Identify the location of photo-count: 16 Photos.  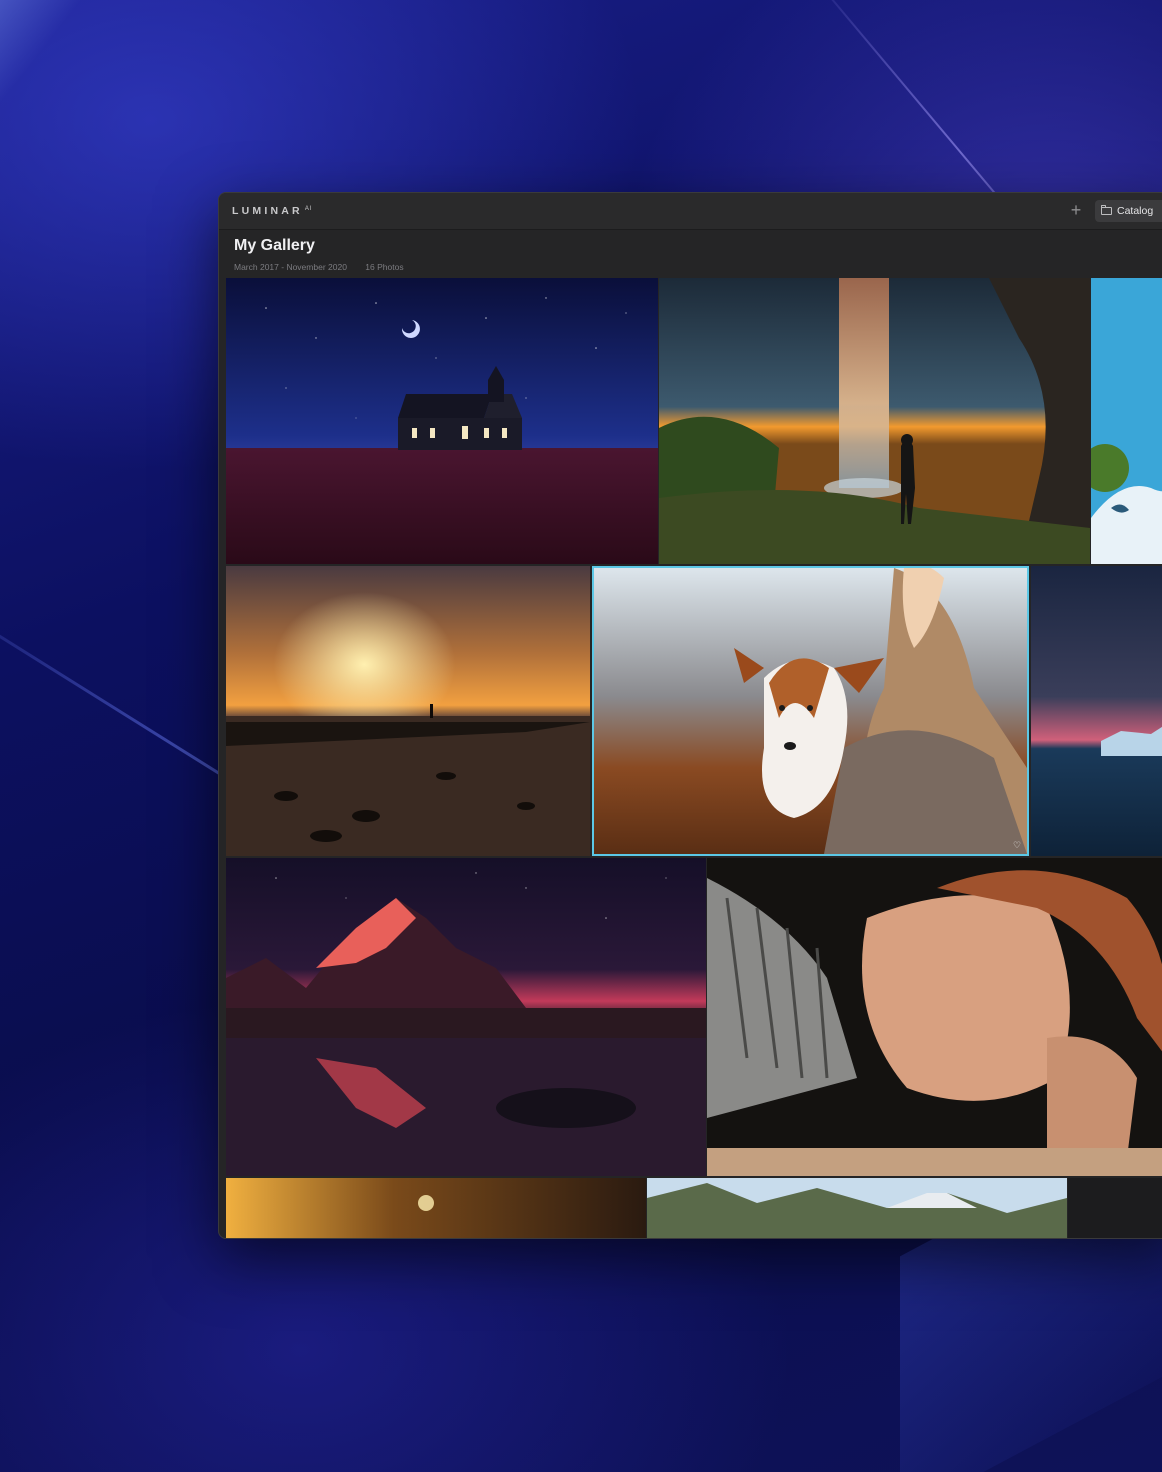
(384, 267).